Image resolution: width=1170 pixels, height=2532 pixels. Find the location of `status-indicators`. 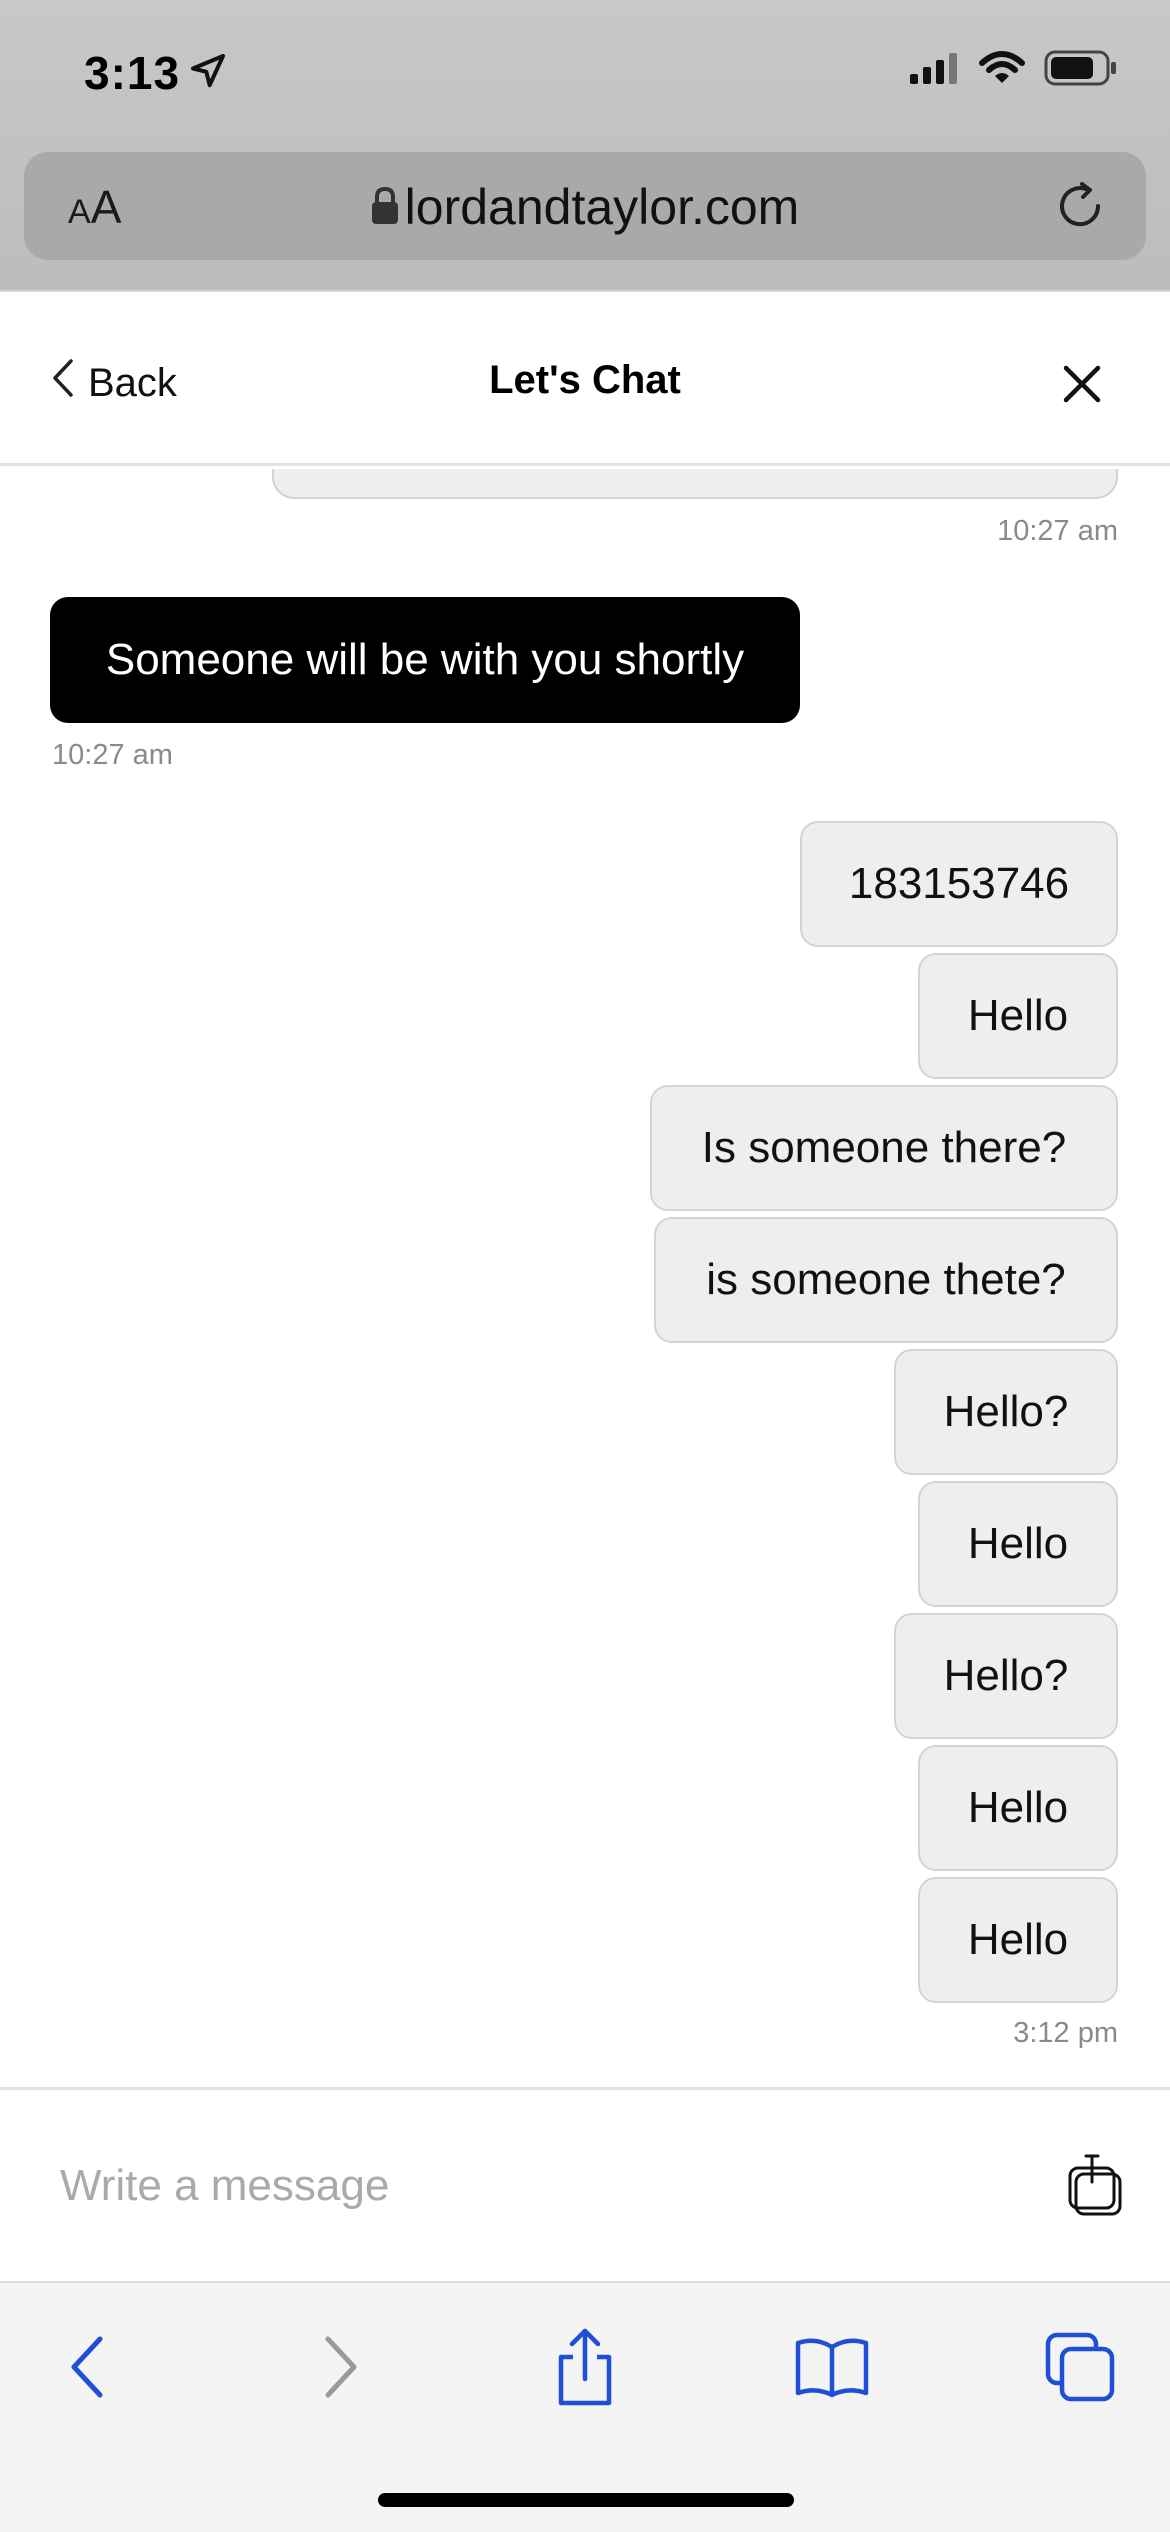

status-indicators is located at coordinates (1004, 70).